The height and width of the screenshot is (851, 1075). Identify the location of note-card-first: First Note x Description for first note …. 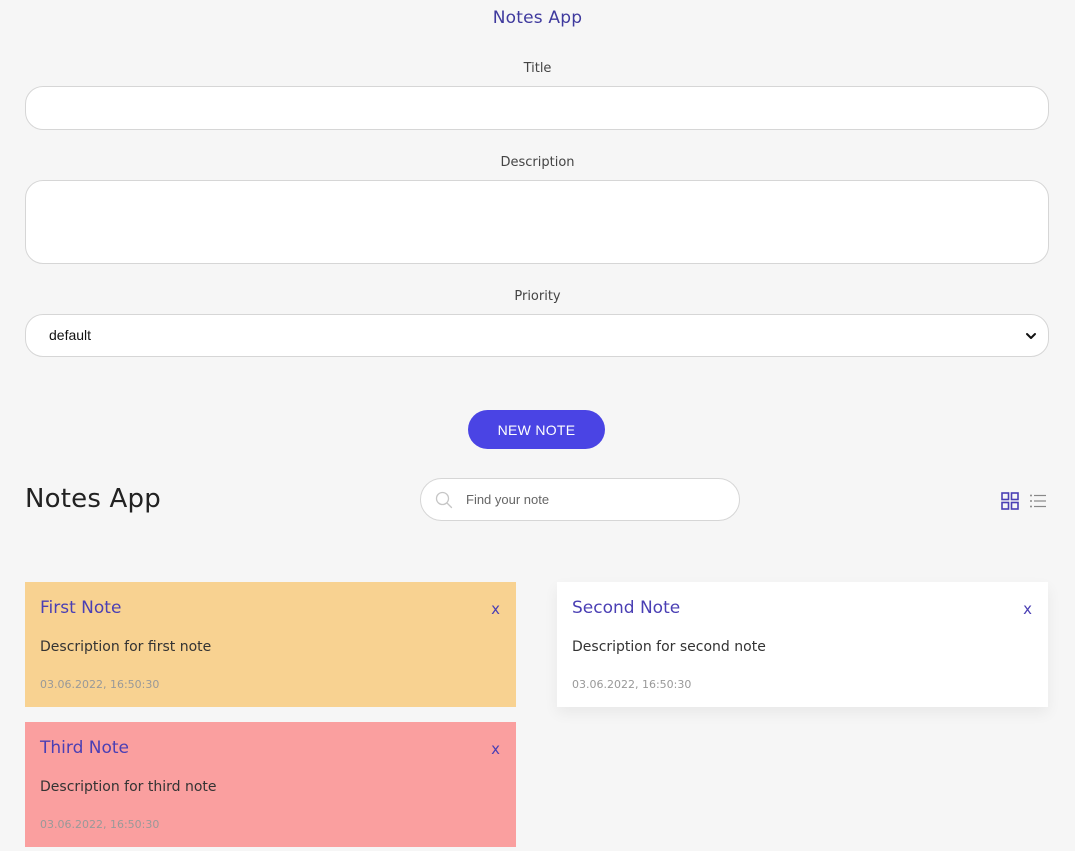
(270, 644).